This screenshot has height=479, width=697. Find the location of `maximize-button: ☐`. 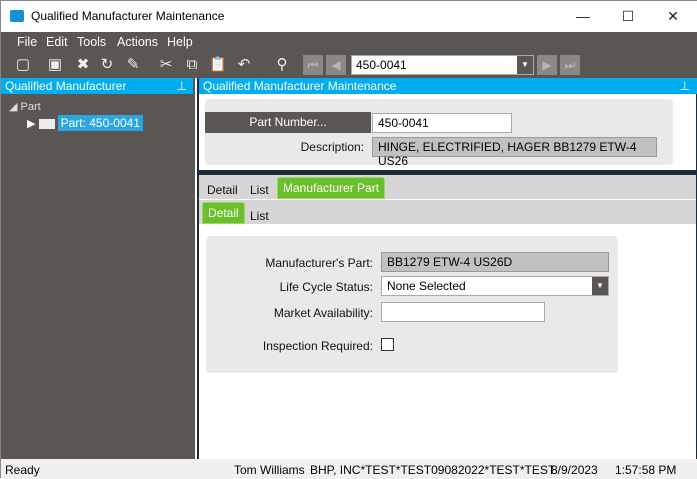

maximize-button: ☐ is located at coordinates (628, 16).